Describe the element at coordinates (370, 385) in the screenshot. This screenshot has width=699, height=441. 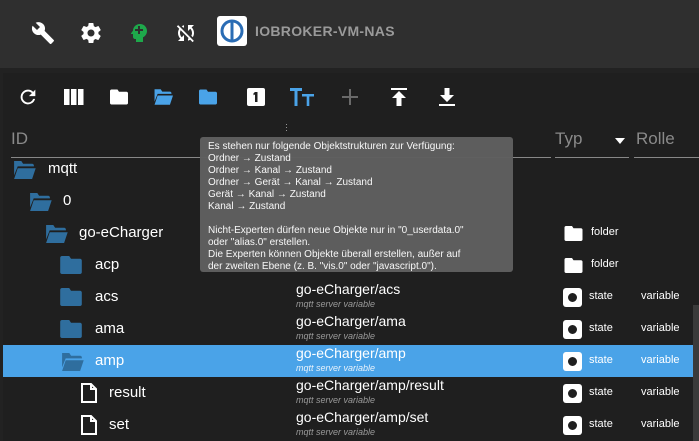
I see `row-name: go-eCharger/amp/result` at that location.